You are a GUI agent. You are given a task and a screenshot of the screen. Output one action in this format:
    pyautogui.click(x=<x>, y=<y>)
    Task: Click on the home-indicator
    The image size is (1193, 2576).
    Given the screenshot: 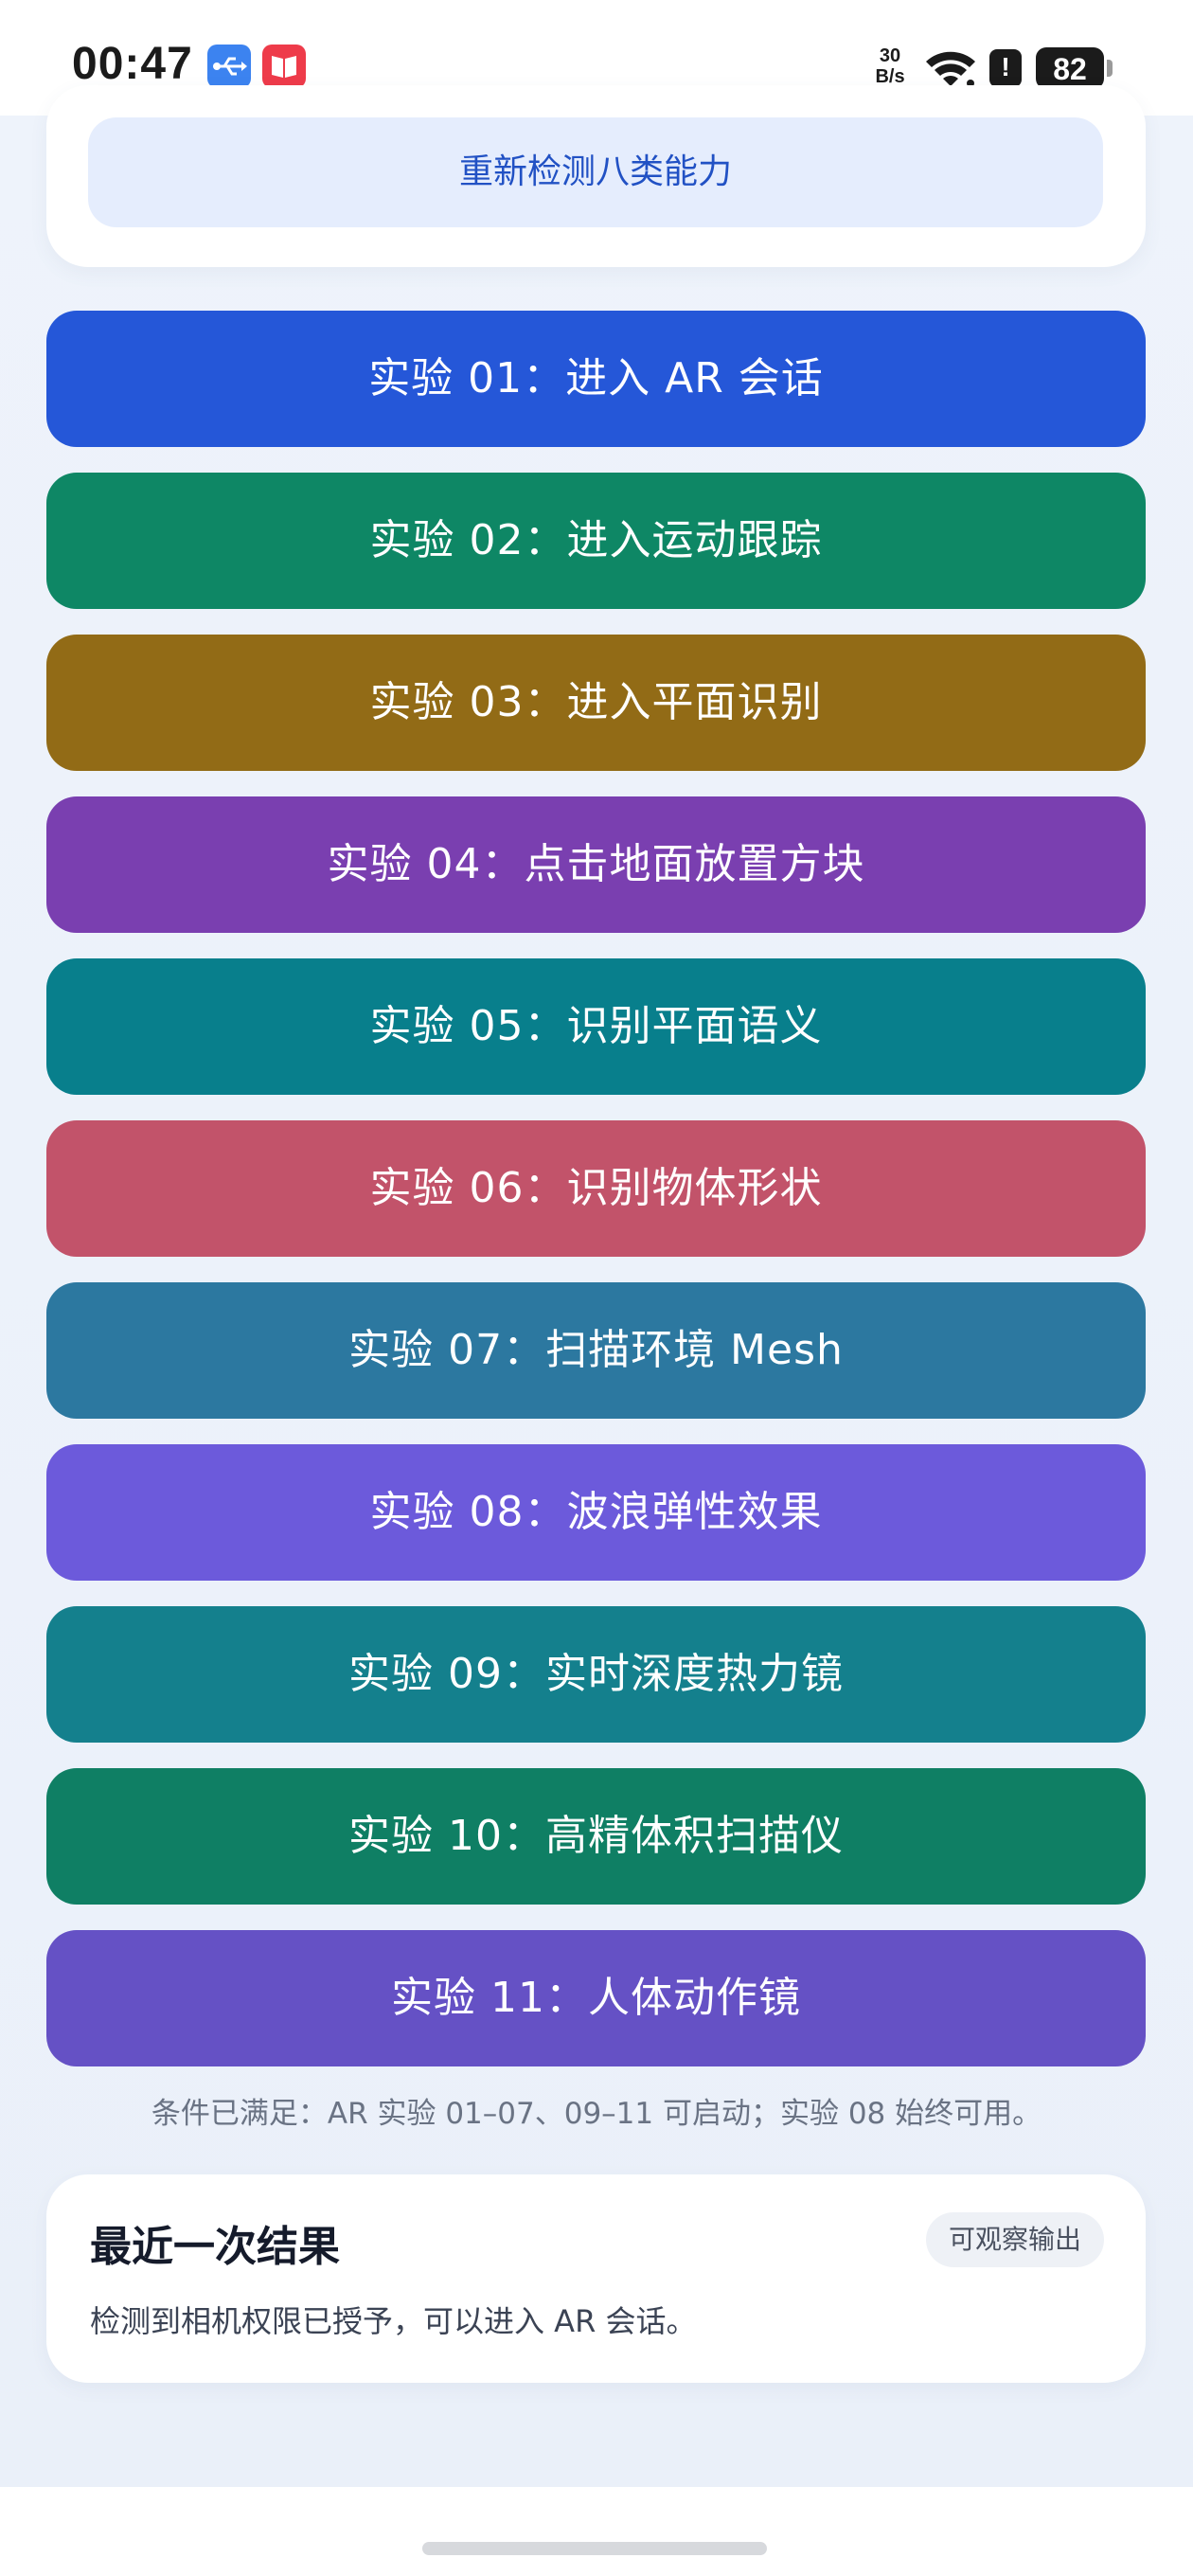 What is the action you would take?
    pyautogui.click(x=594, y=2548)
    